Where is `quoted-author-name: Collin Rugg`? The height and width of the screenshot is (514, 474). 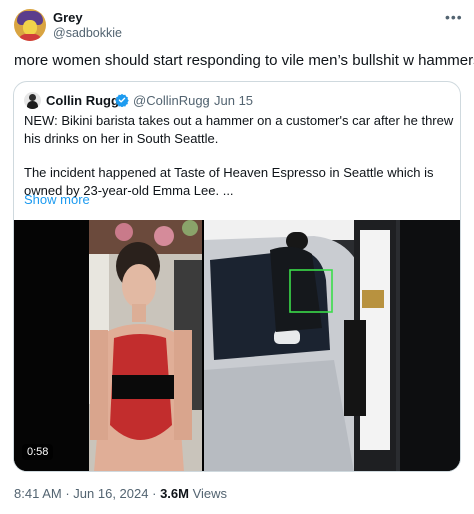
quoted-author-name: Collin Rugg is located at coordinates (82, 100).